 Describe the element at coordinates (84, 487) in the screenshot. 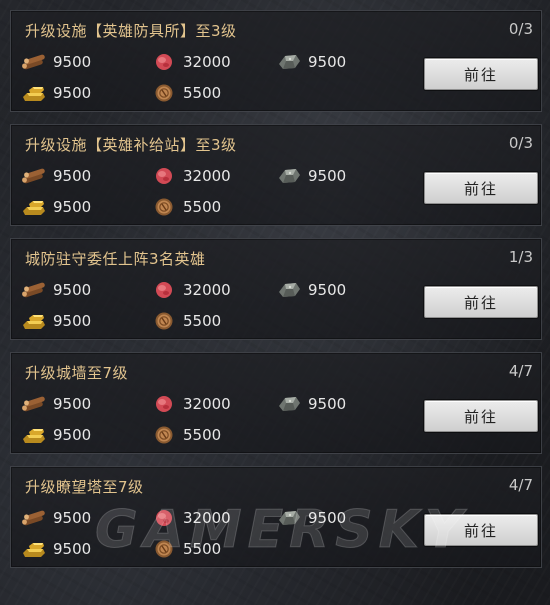

I see `quest-title: 升级瞭望塔至7级` at that location.